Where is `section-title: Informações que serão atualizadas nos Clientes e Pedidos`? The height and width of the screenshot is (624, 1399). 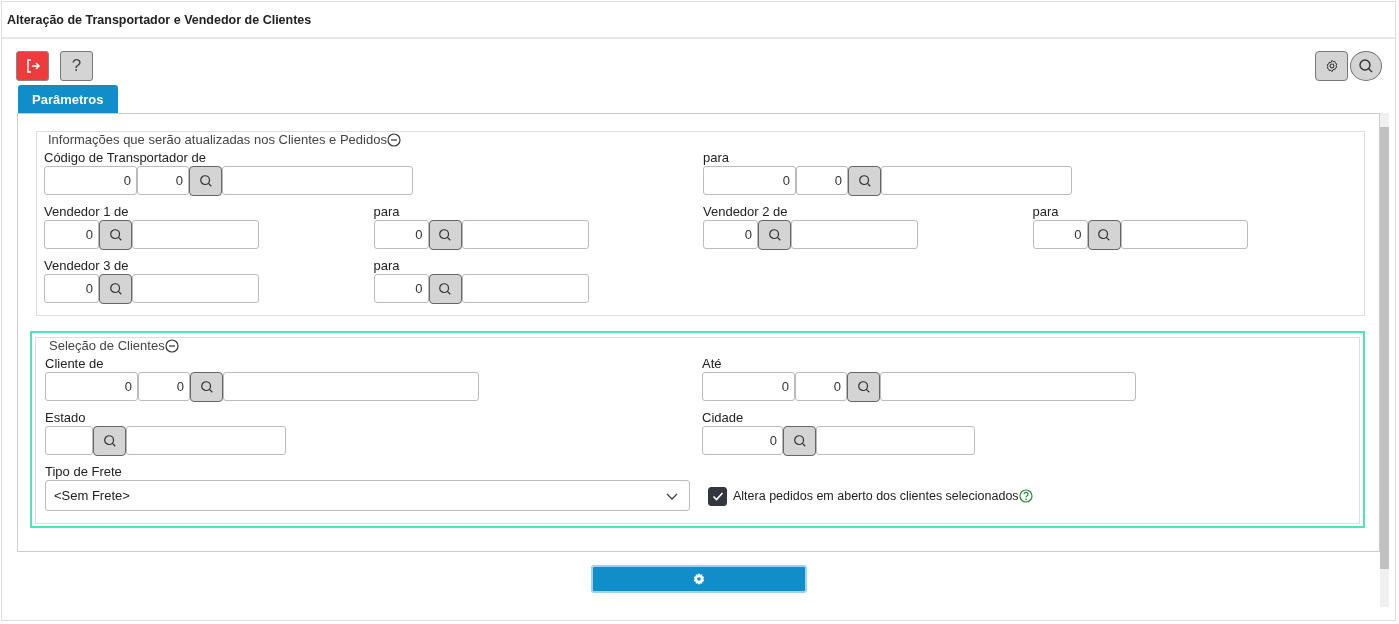
section-title: Informações que serão atualizadas nos Clientes e Pedidos is located at coordinates (217, 139).